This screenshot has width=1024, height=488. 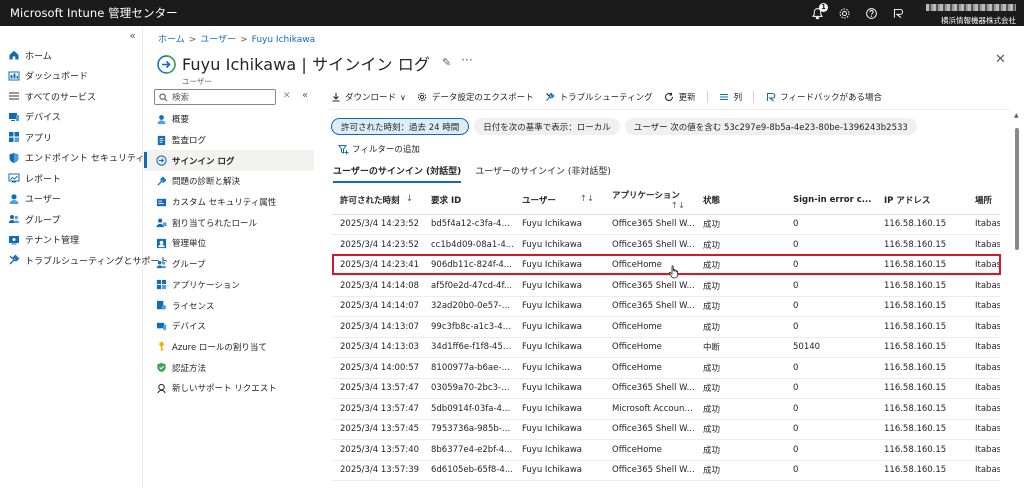 What do you see at coordinates (400, 126) in the screenshot?
I see `filter-time-pill: 許可された時刻：過去 24 時間` at bounding box center [400, 126].